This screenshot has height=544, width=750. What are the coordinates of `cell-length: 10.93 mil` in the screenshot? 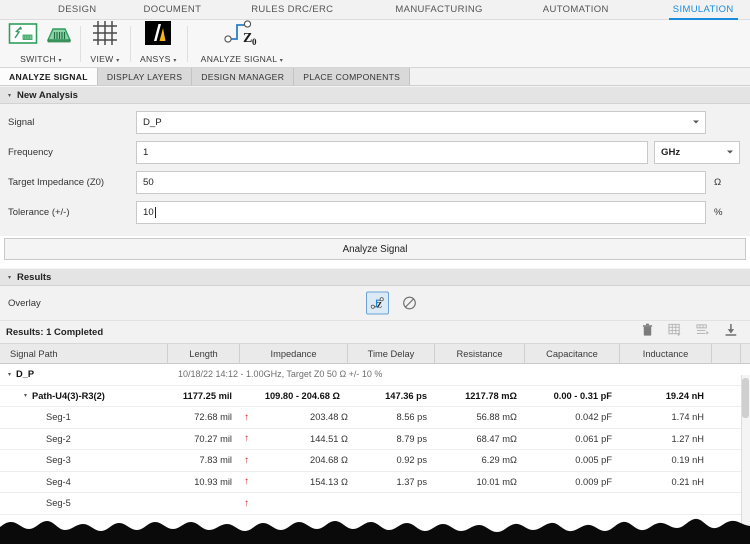 It's located at (204, 482).